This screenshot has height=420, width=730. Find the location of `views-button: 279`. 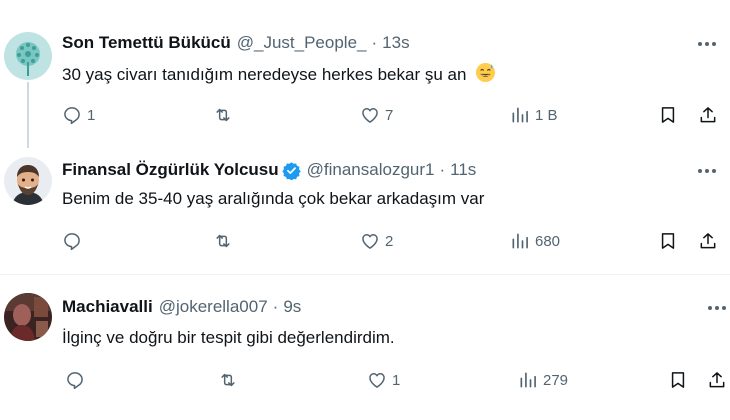

views-button: 279 is located at coordinates (543, 380).